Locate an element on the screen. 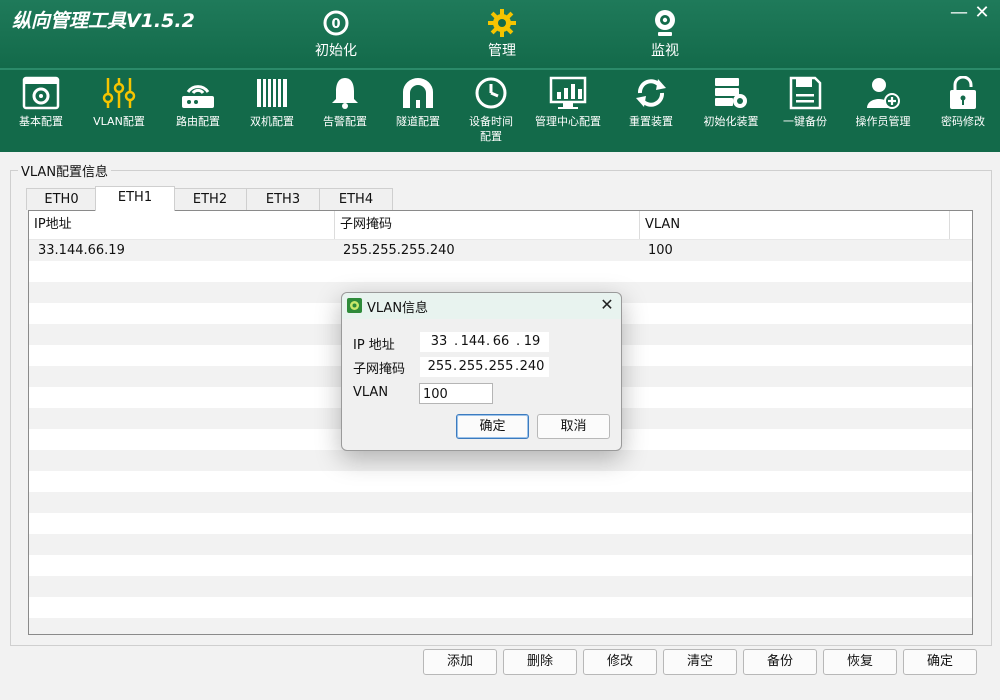  gear-icon is located at coordinates (502, 23).